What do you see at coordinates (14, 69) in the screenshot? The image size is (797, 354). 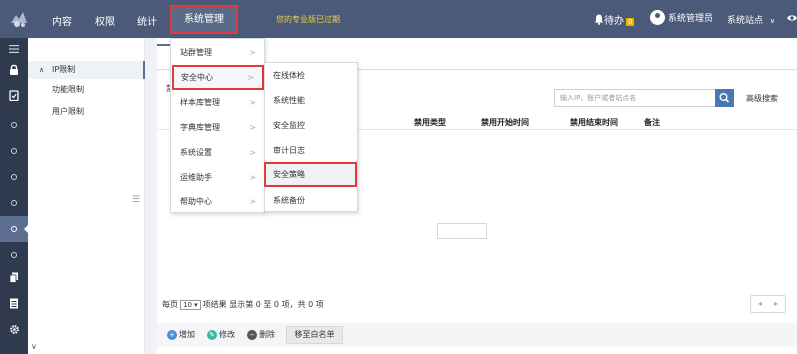 I see `lock-icon` at bounding box center [14, 69].